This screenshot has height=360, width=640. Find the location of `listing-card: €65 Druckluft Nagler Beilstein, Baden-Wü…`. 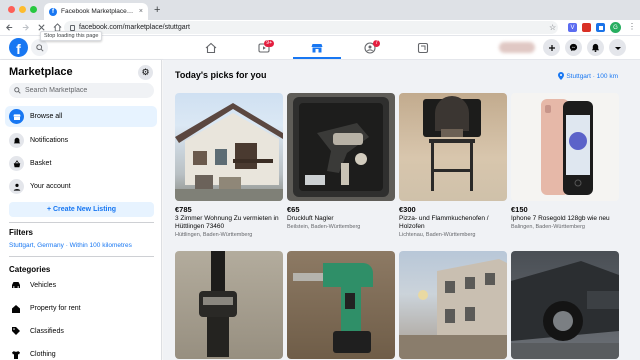

listing-card: €65 Druckluft Nagler Beilstein, Baden-Wü… is located at coordinates (341, 162).